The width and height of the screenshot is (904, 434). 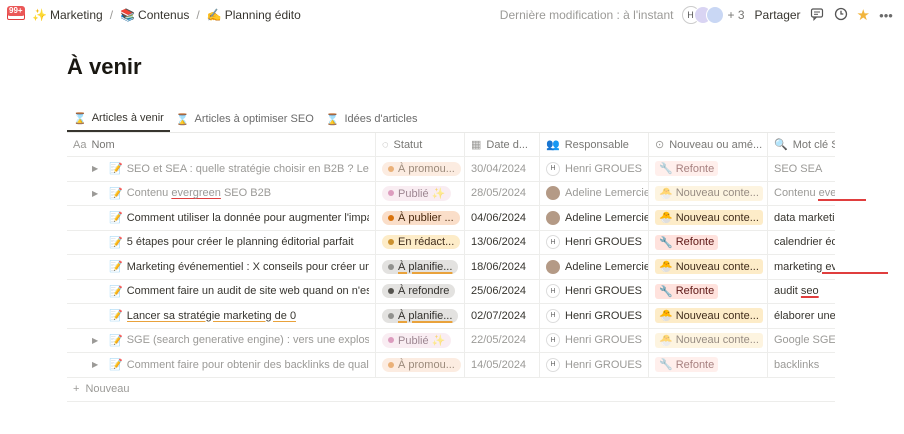 I want to click on cell-date: 04/06/2024, so click(x=502, y=218).